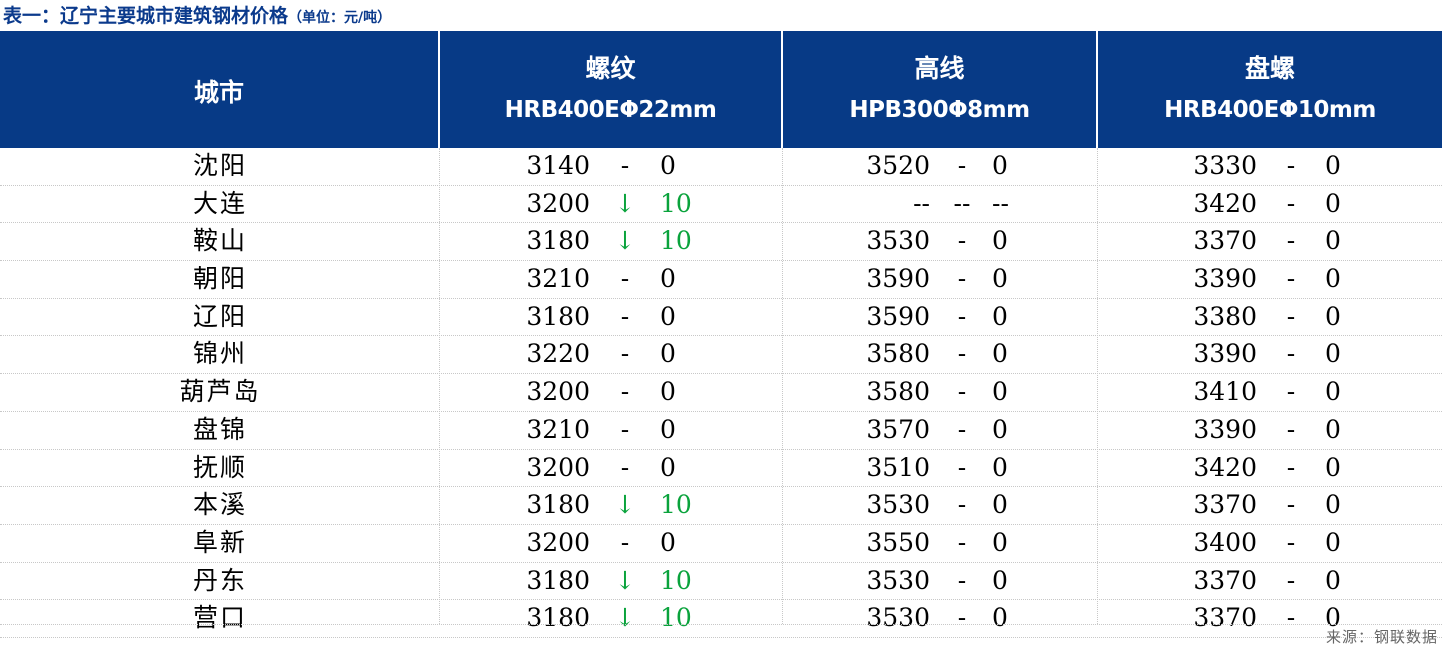 The image size is (1442, 647). Describe the element at coordinates (558, 354) in the screenshot. I see `rebar-price: 3220` at that location.